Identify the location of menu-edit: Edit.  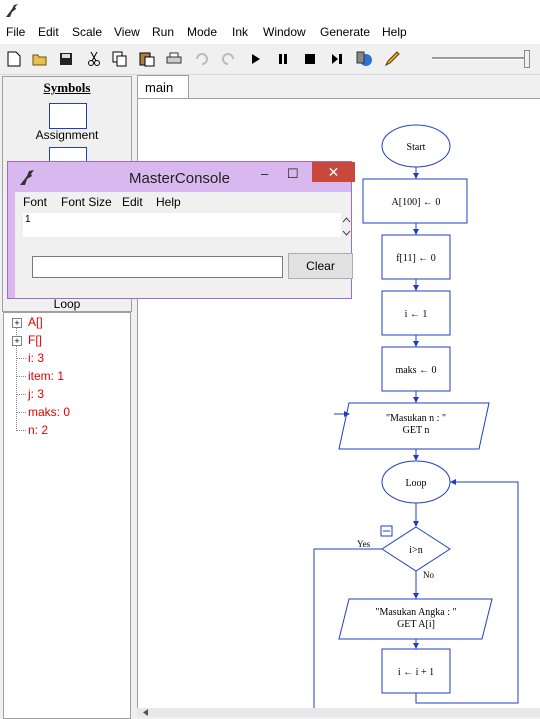
(48, 32).